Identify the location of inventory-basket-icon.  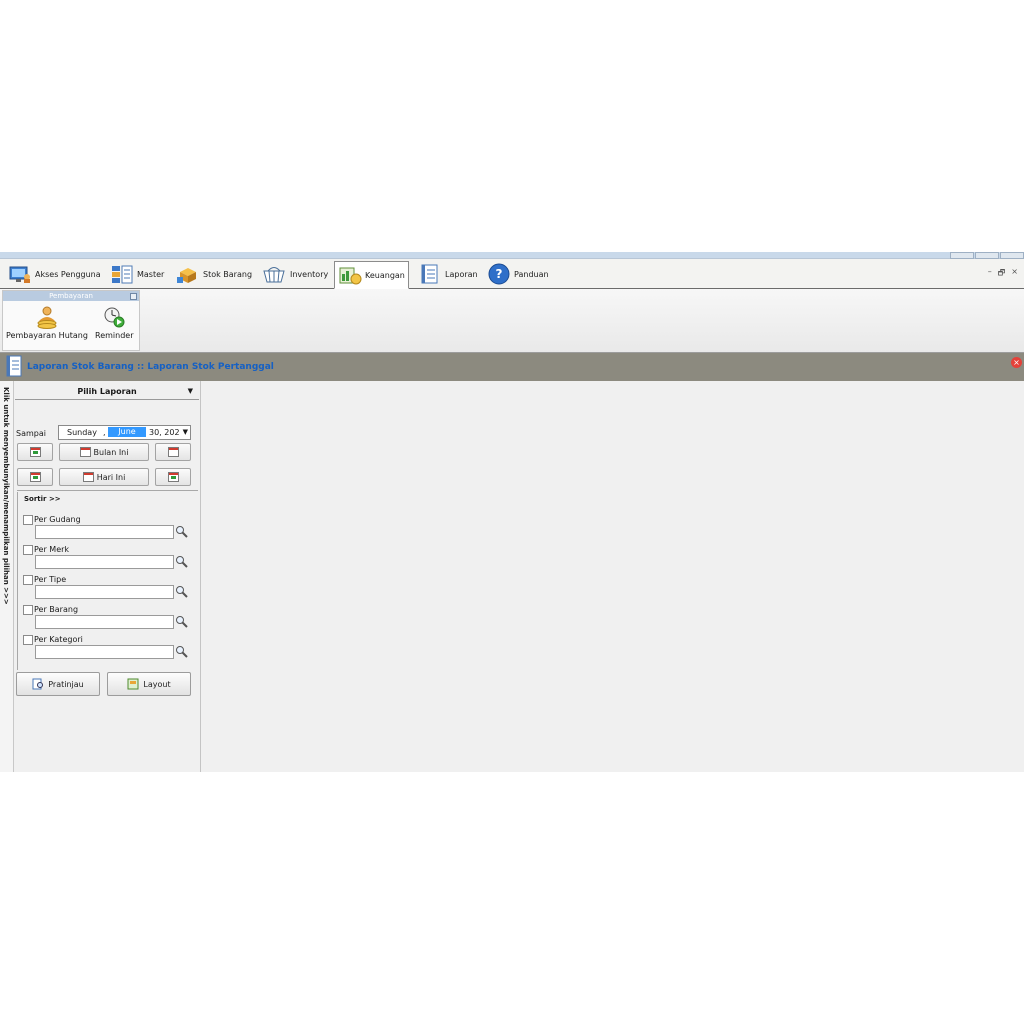
(274, 275).